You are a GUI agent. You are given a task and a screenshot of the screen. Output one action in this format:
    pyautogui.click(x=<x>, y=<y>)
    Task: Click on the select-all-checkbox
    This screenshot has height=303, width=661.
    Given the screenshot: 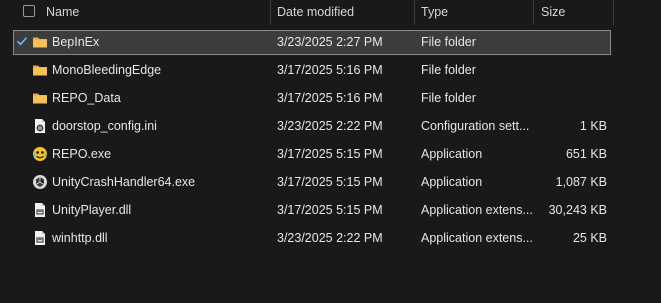 What is the action you would take?
    pyautogui.click(x=29, y=11)
    